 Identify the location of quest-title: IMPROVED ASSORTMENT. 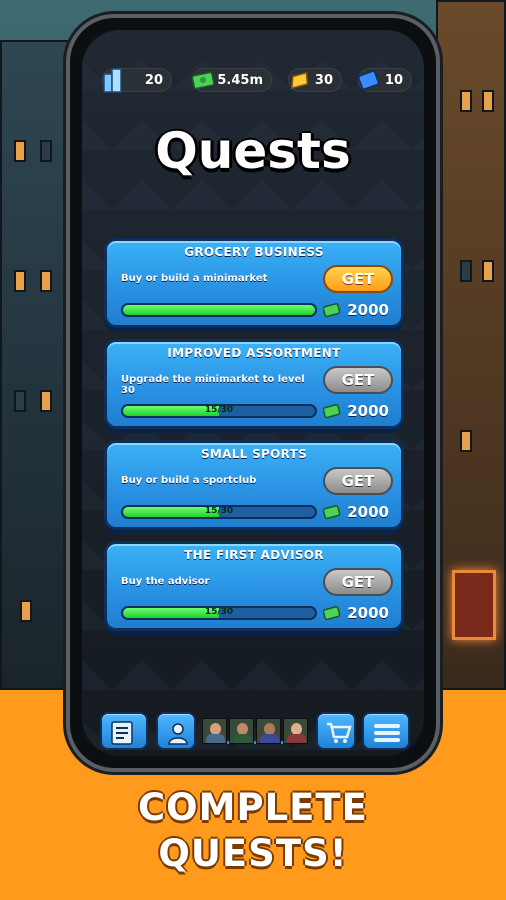
(254, 353).